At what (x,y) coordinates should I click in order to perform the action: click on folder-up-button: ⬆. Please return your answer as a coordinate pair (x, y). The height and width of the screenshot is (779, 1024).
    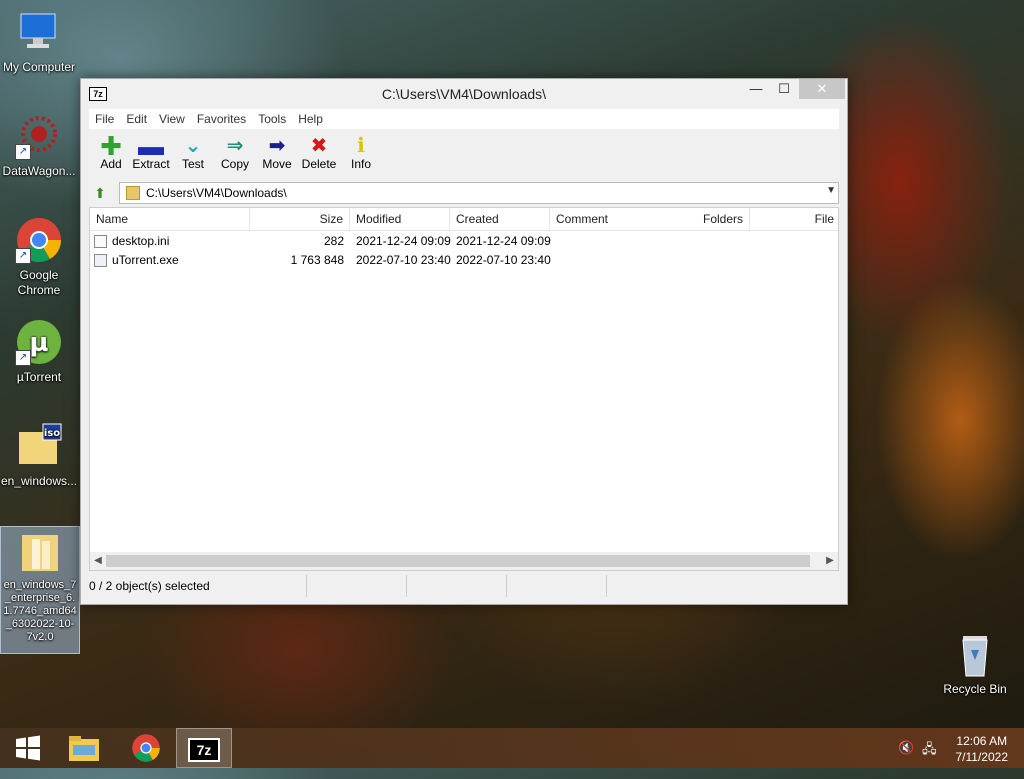
    Looking at the image, I should click on (100, 193).